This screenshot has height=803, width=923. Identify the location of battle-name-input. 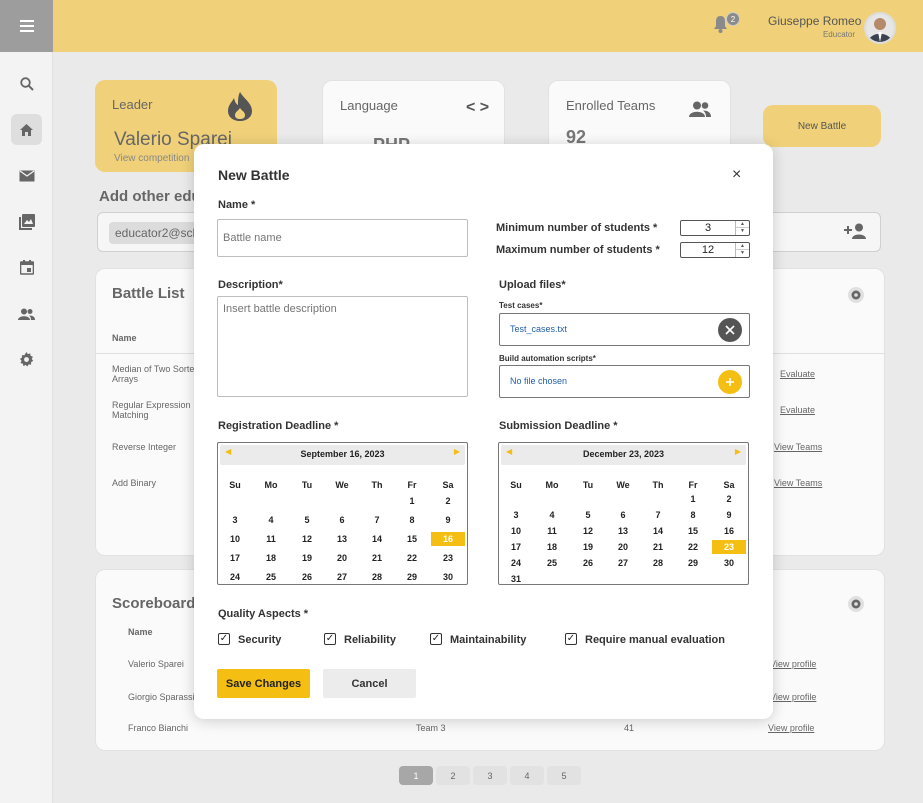
(342, 238).